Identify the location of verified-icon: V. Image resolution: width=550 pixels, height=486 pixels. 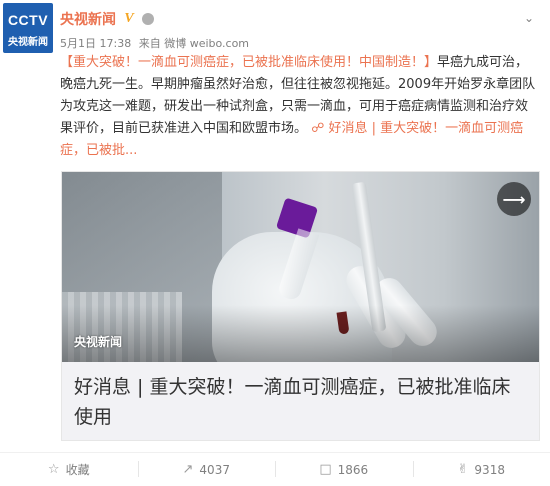
(129, 18).